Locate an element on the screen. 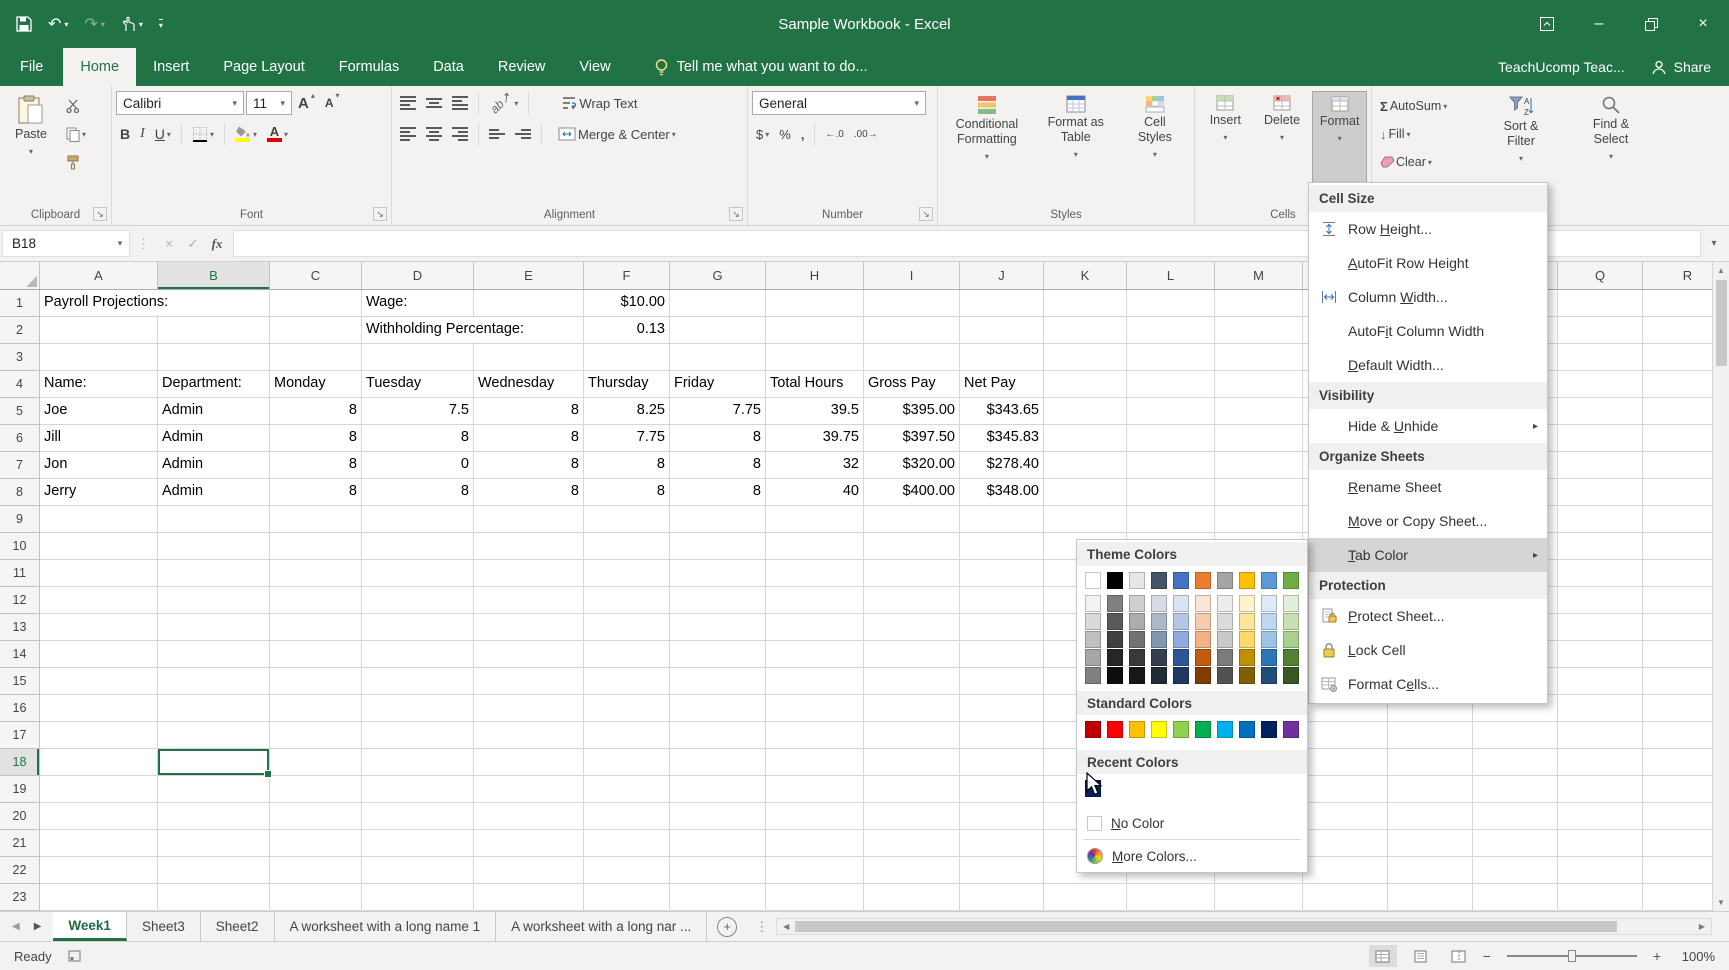 The height and width of the screenshot is (970, 1729). cell-H3 is located at coordinates (815, 357).